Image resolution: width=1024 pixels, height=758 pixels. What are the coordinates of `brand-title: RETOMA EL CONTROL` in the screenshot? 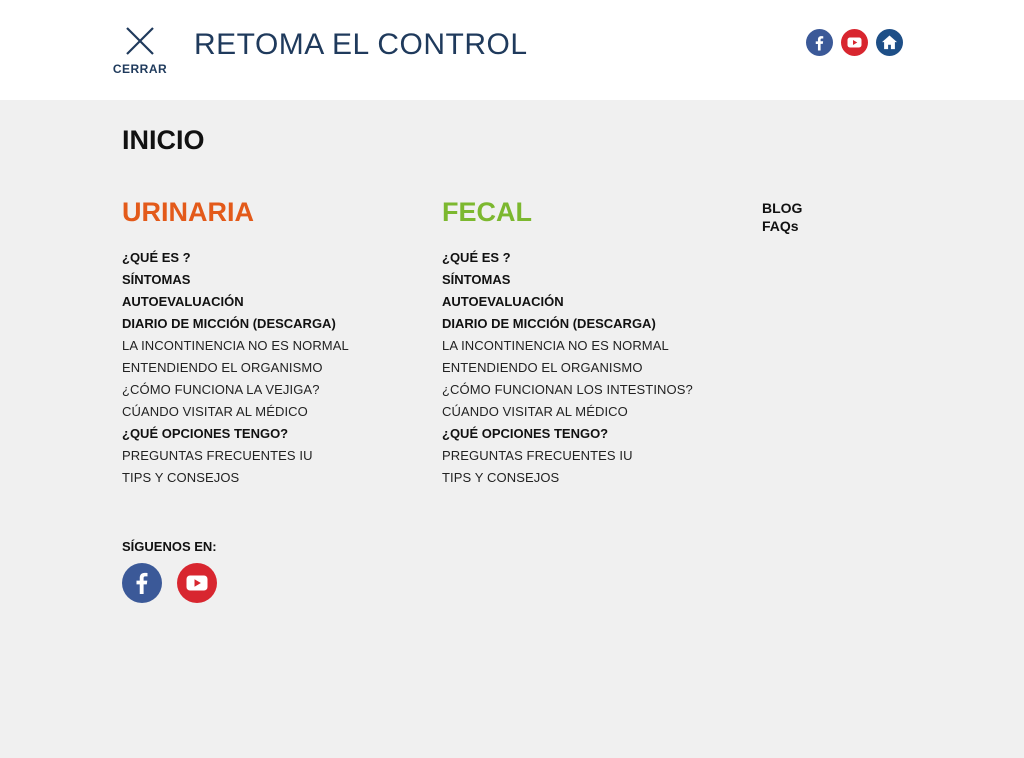 It's located at (361, 45).